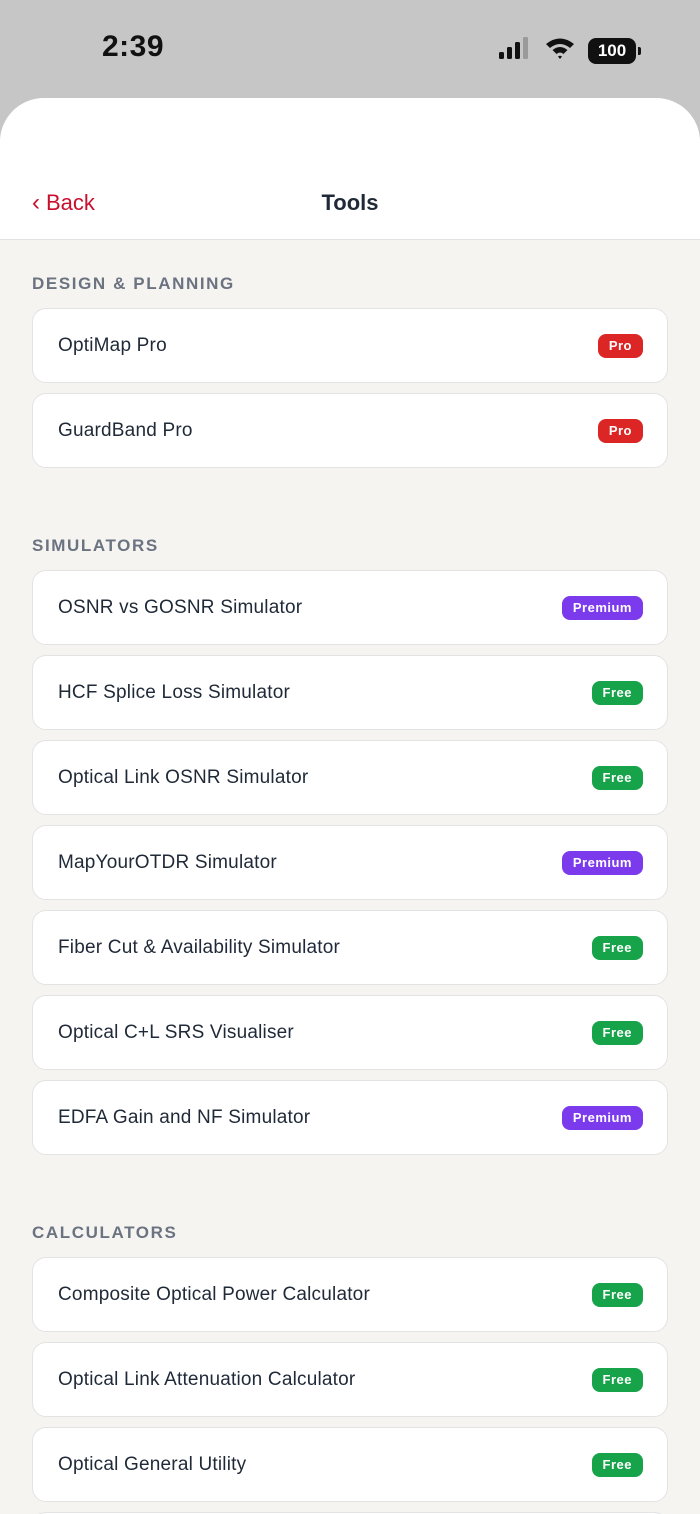 This screenshot has height=1514, width=700. What do you see at coordinates (515, 50) in the screenshot?
I see `signal-icon` at bounding box center [515, 50].